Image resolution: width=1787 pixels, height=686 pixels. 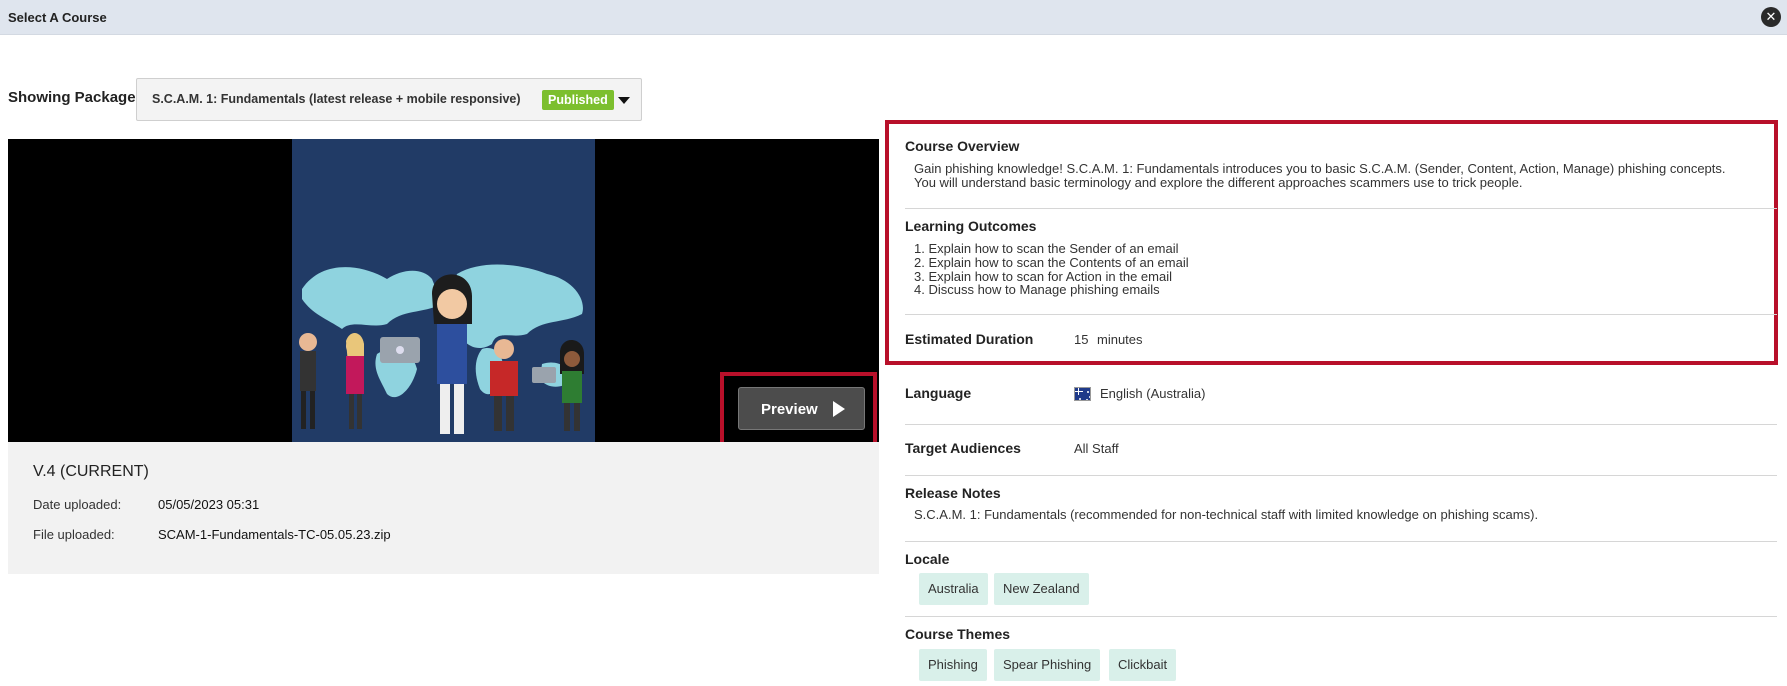 I want to click on target-audiences-value: All Staff, so click(x=1096, y=448).